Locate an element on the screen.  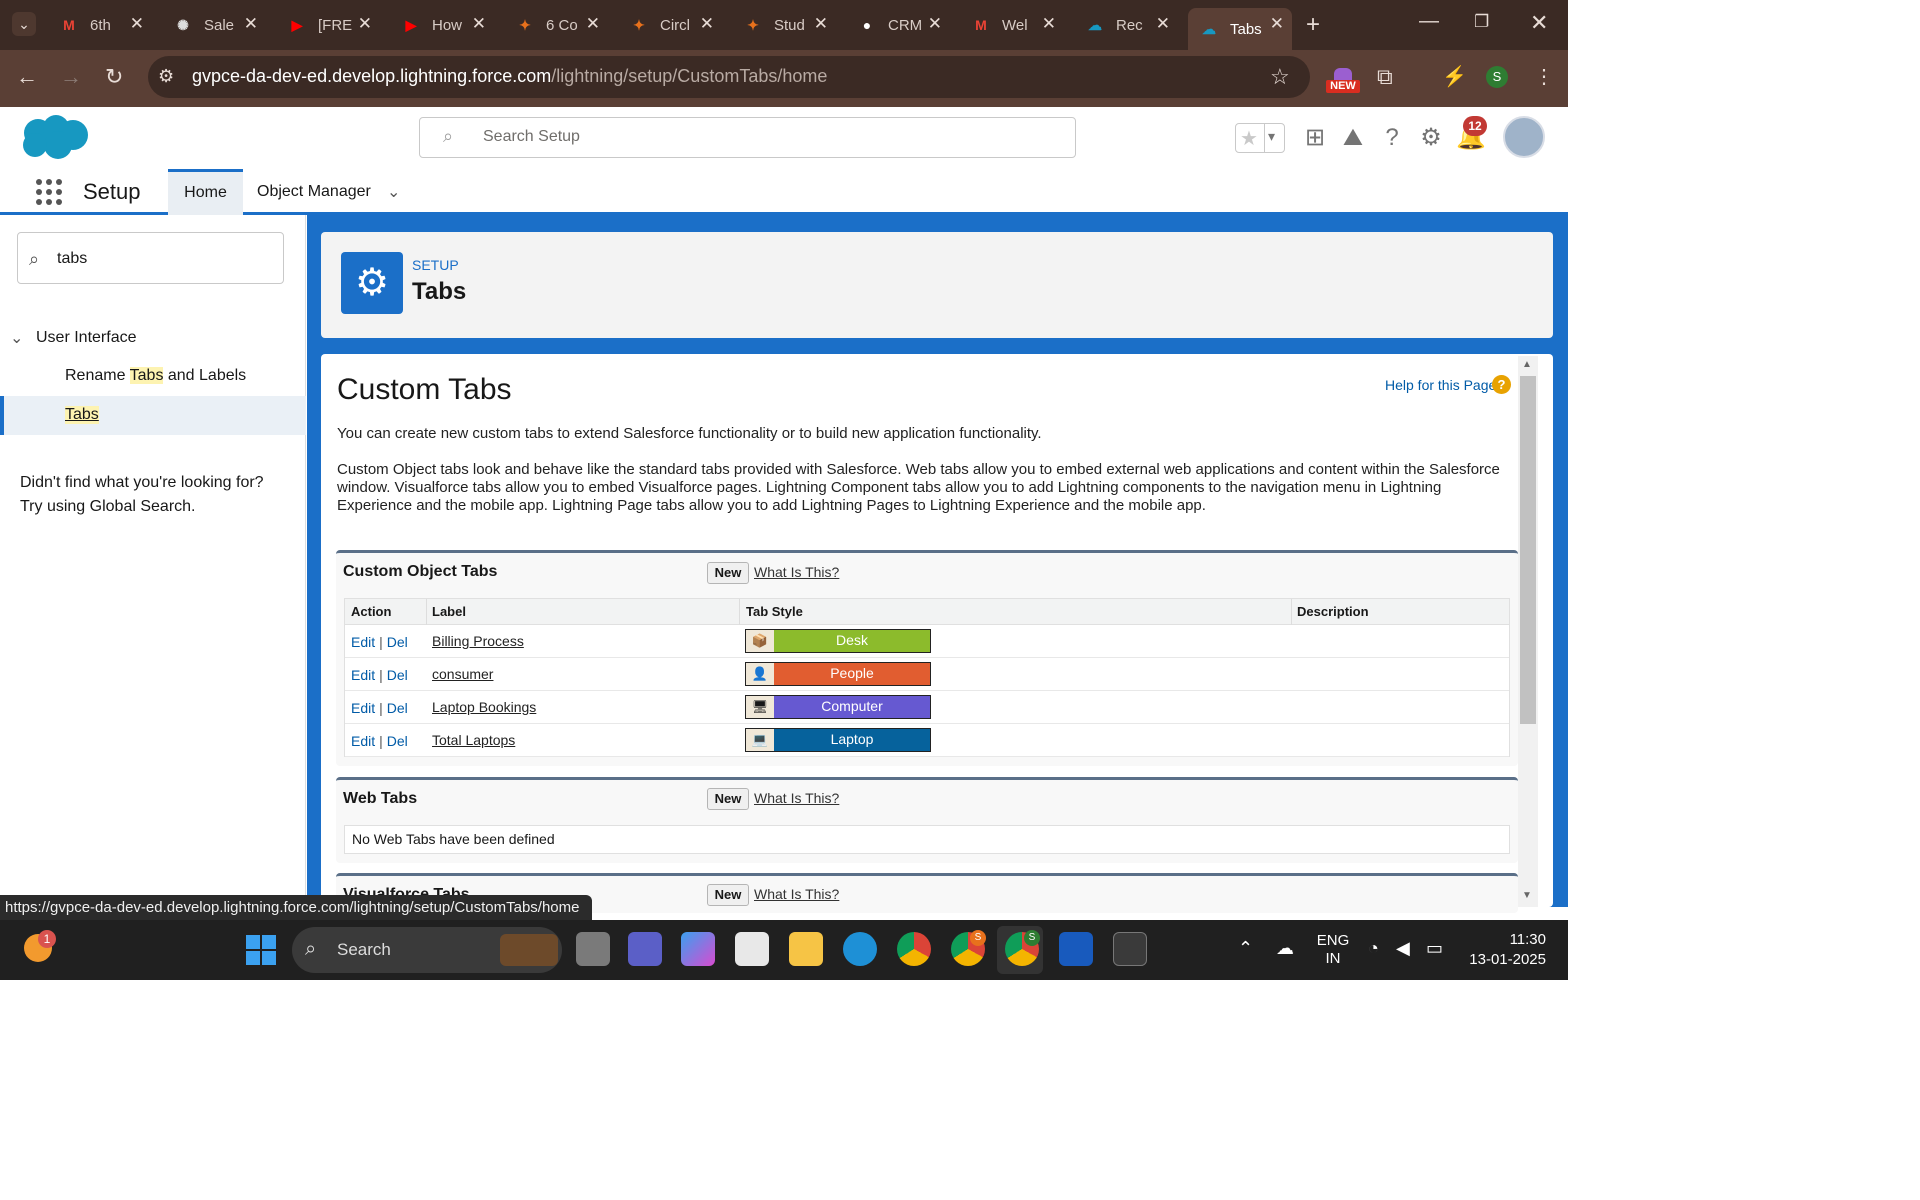
tray-chevron-up-icon: ⌃ is located at coordinates (1245, 948).